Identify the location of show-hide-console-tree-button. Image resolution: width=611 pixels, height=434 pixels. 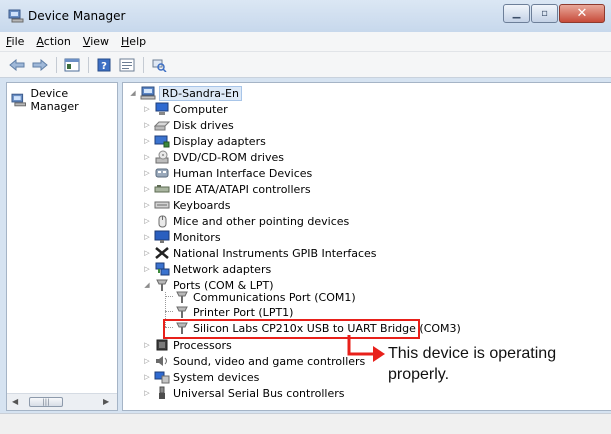
(72, 65).